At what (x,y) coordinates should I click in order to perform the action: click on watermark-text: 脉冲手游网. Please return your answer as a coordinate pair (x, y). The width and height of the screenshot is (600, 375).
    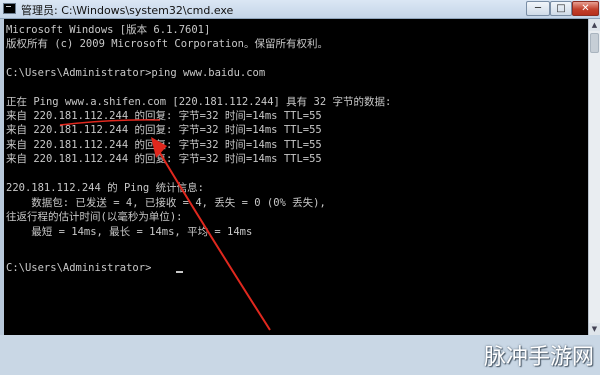
    Looking at the image, I should click on (538, 357).